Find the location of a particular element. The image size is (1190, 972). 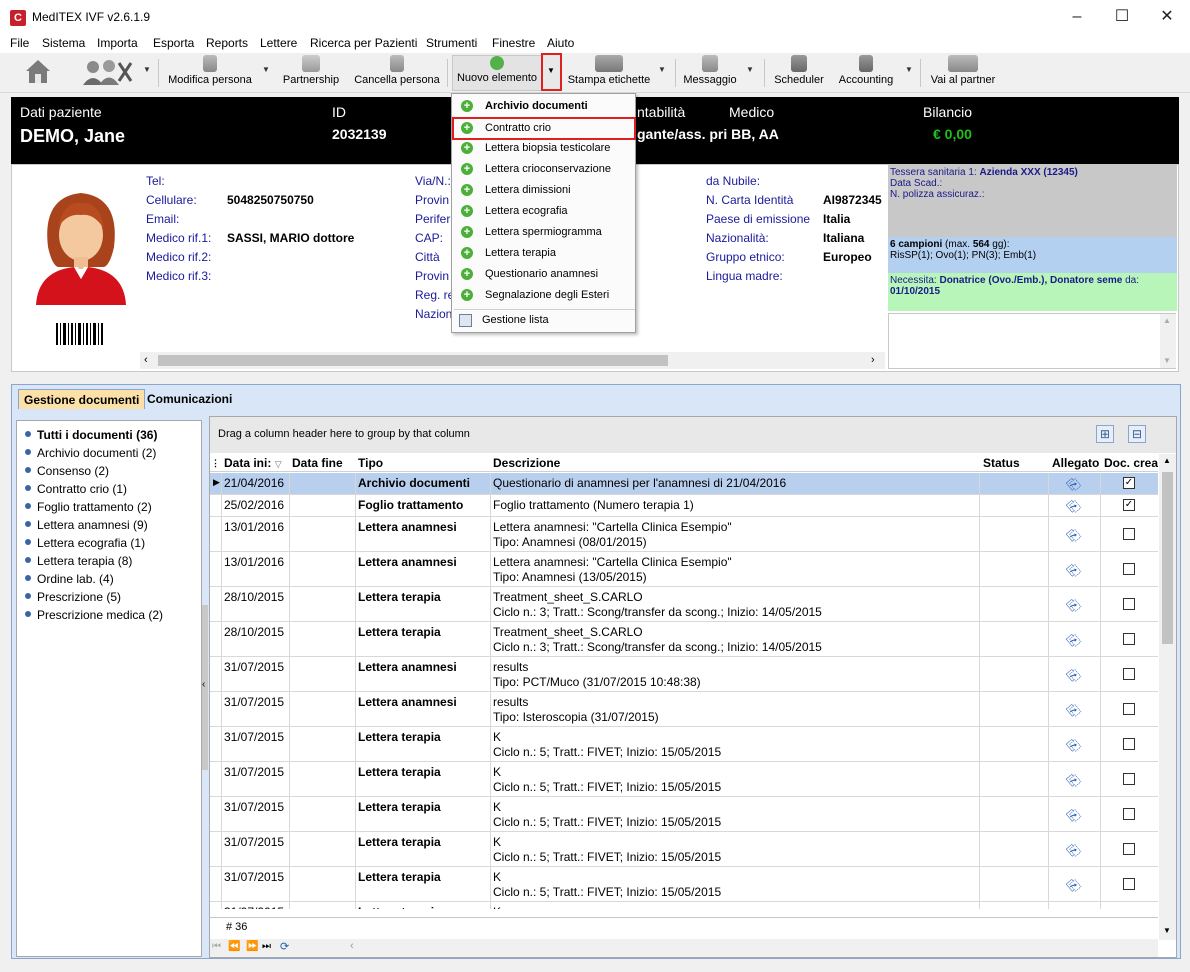

menu-item: + Contratto crio is located at coordinates (544, 128).